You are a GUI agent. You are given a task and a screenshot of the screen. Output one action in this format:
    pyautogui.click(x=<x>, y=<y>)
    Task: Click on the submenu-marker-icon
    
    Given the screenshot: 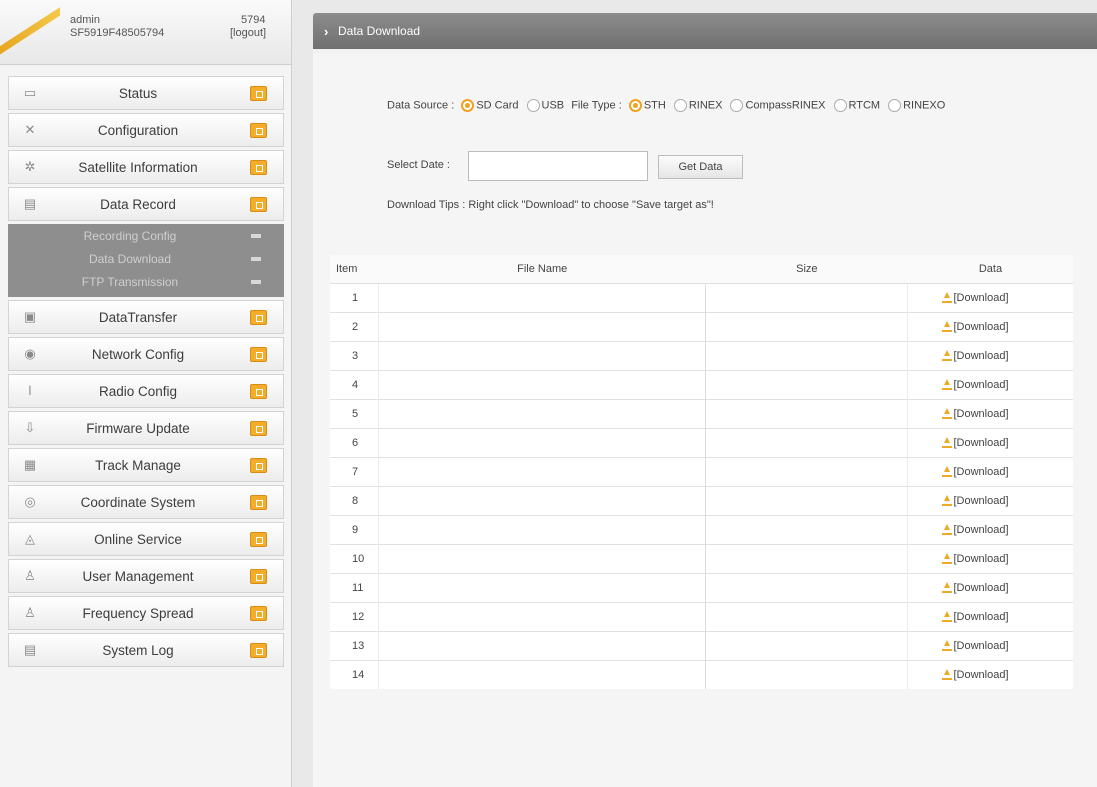 What is the action you would take?
    pyautogui.click(x=256, y=259)
    